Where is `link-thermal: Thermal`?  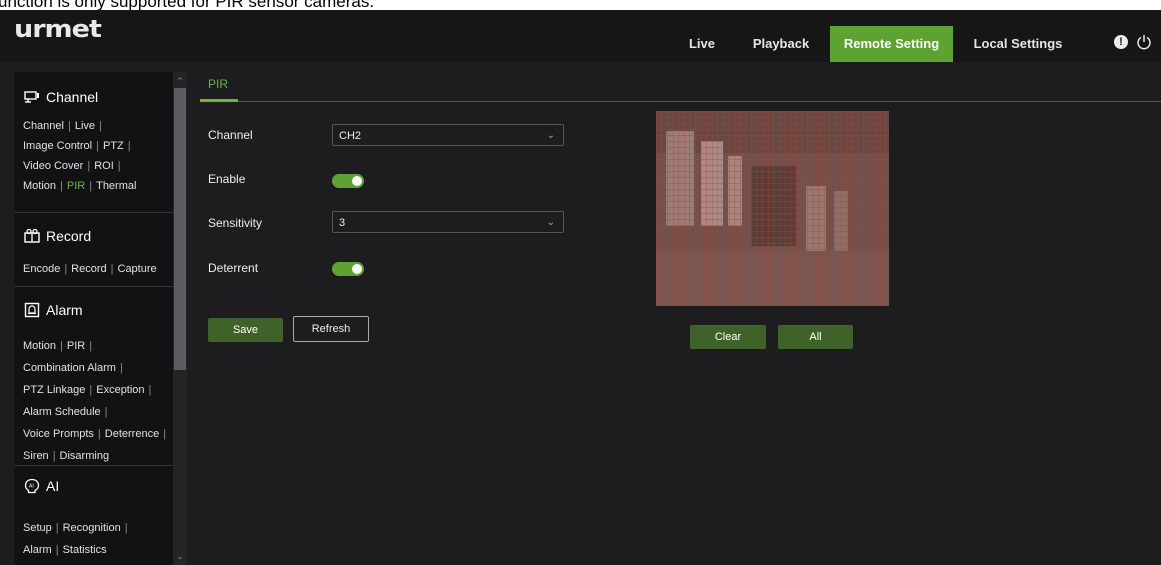
link-thermal: Thermal is located at coordinates (116, 186).